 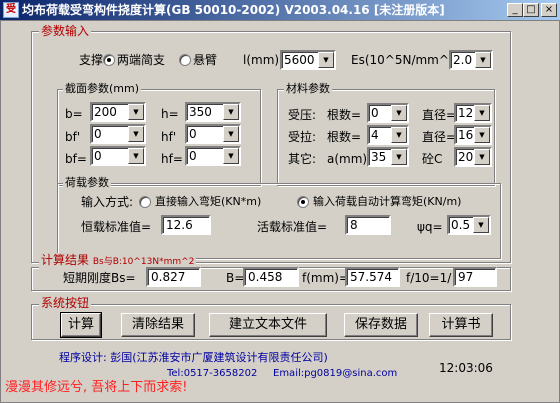 I want to click on compression-dia-label: 直径=, so click(x=439, y=115).